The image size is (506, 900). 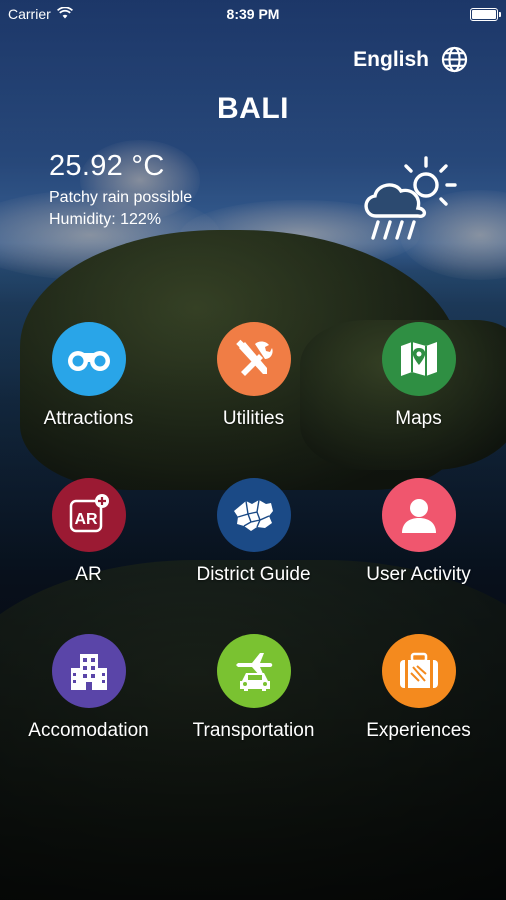 I want to click on plane-car-icon, so click(x=253, y=672).